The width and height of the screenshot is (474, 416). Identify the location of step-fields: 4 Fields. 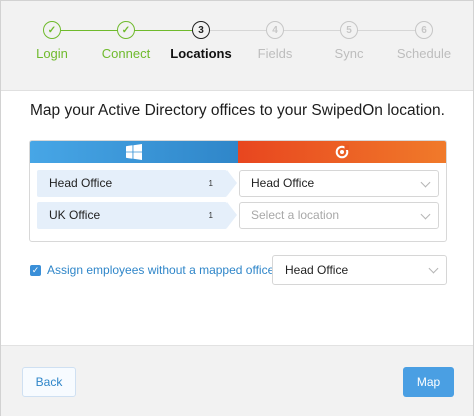
(275, 41).